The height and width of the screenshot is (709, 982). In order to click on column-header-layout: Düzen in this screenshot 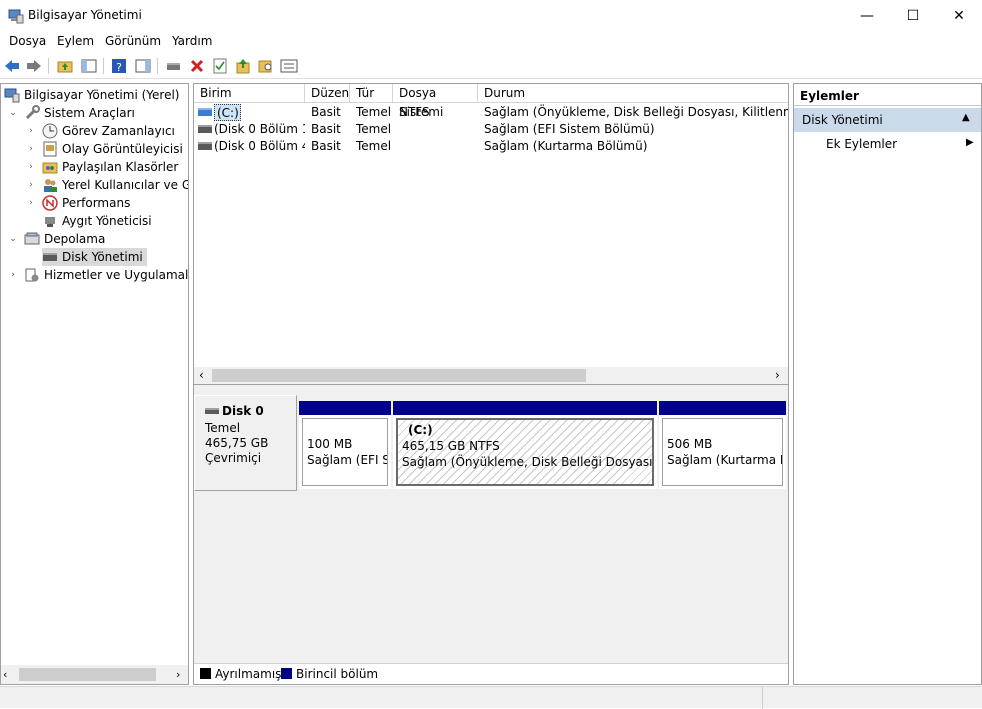, I will do `click(327, 93)`.